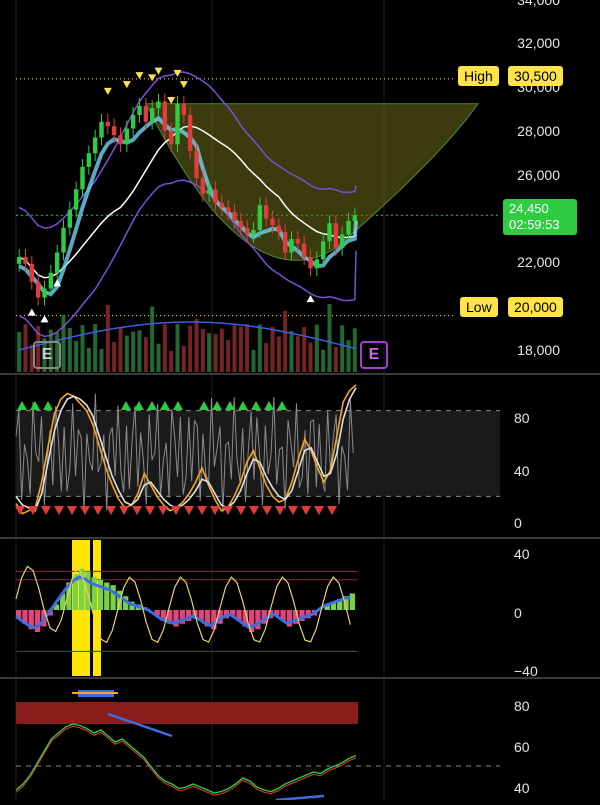  I want to click on price-tick-26000: 26,000, so click(538, 175).